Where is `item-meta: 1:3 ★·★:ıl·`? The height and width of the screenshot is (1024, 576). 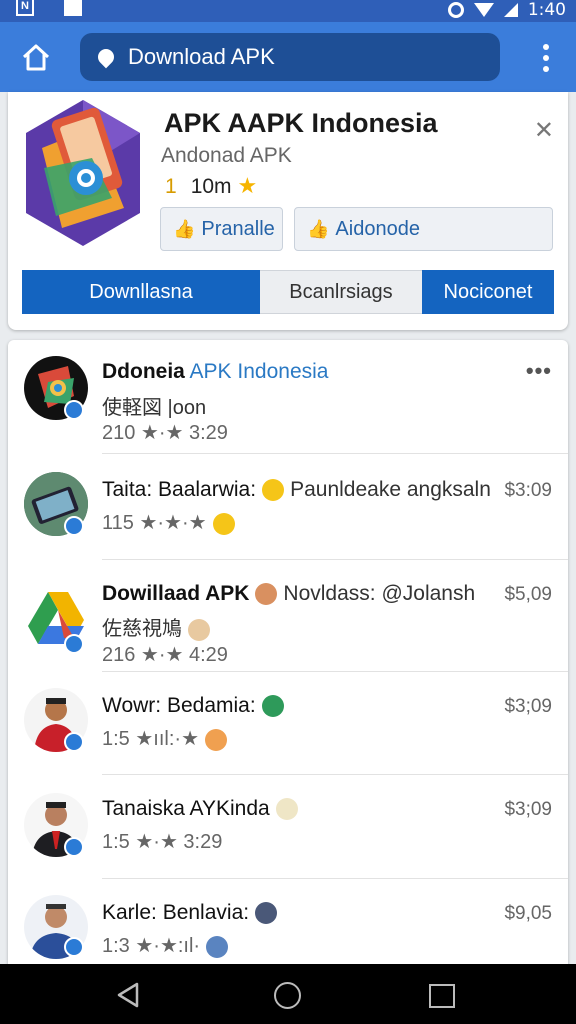 item-meta: 1:3 ★·★:ıl· is located at coordinates (168, 945).